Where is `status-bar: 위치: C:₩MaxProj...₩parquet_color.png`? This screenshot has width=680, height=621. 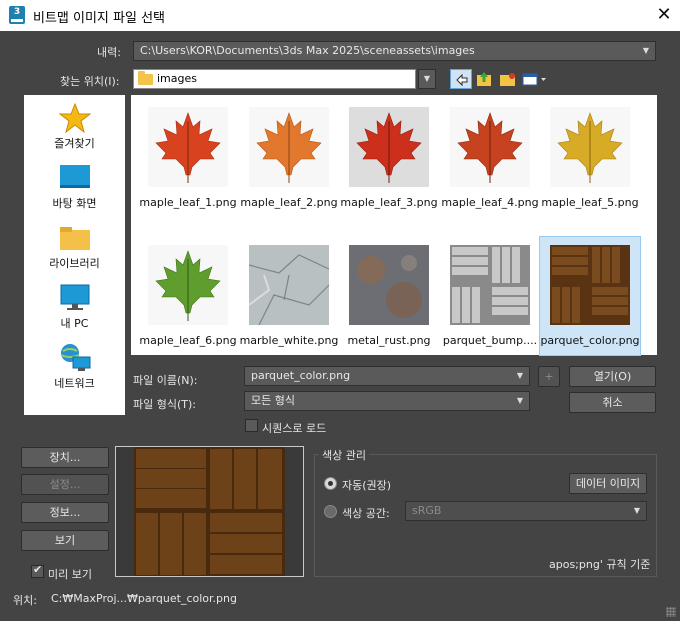 status-bar: 위치: C:₩MaxProj...₩parquet_color.png is located at coordinates (340, 603).